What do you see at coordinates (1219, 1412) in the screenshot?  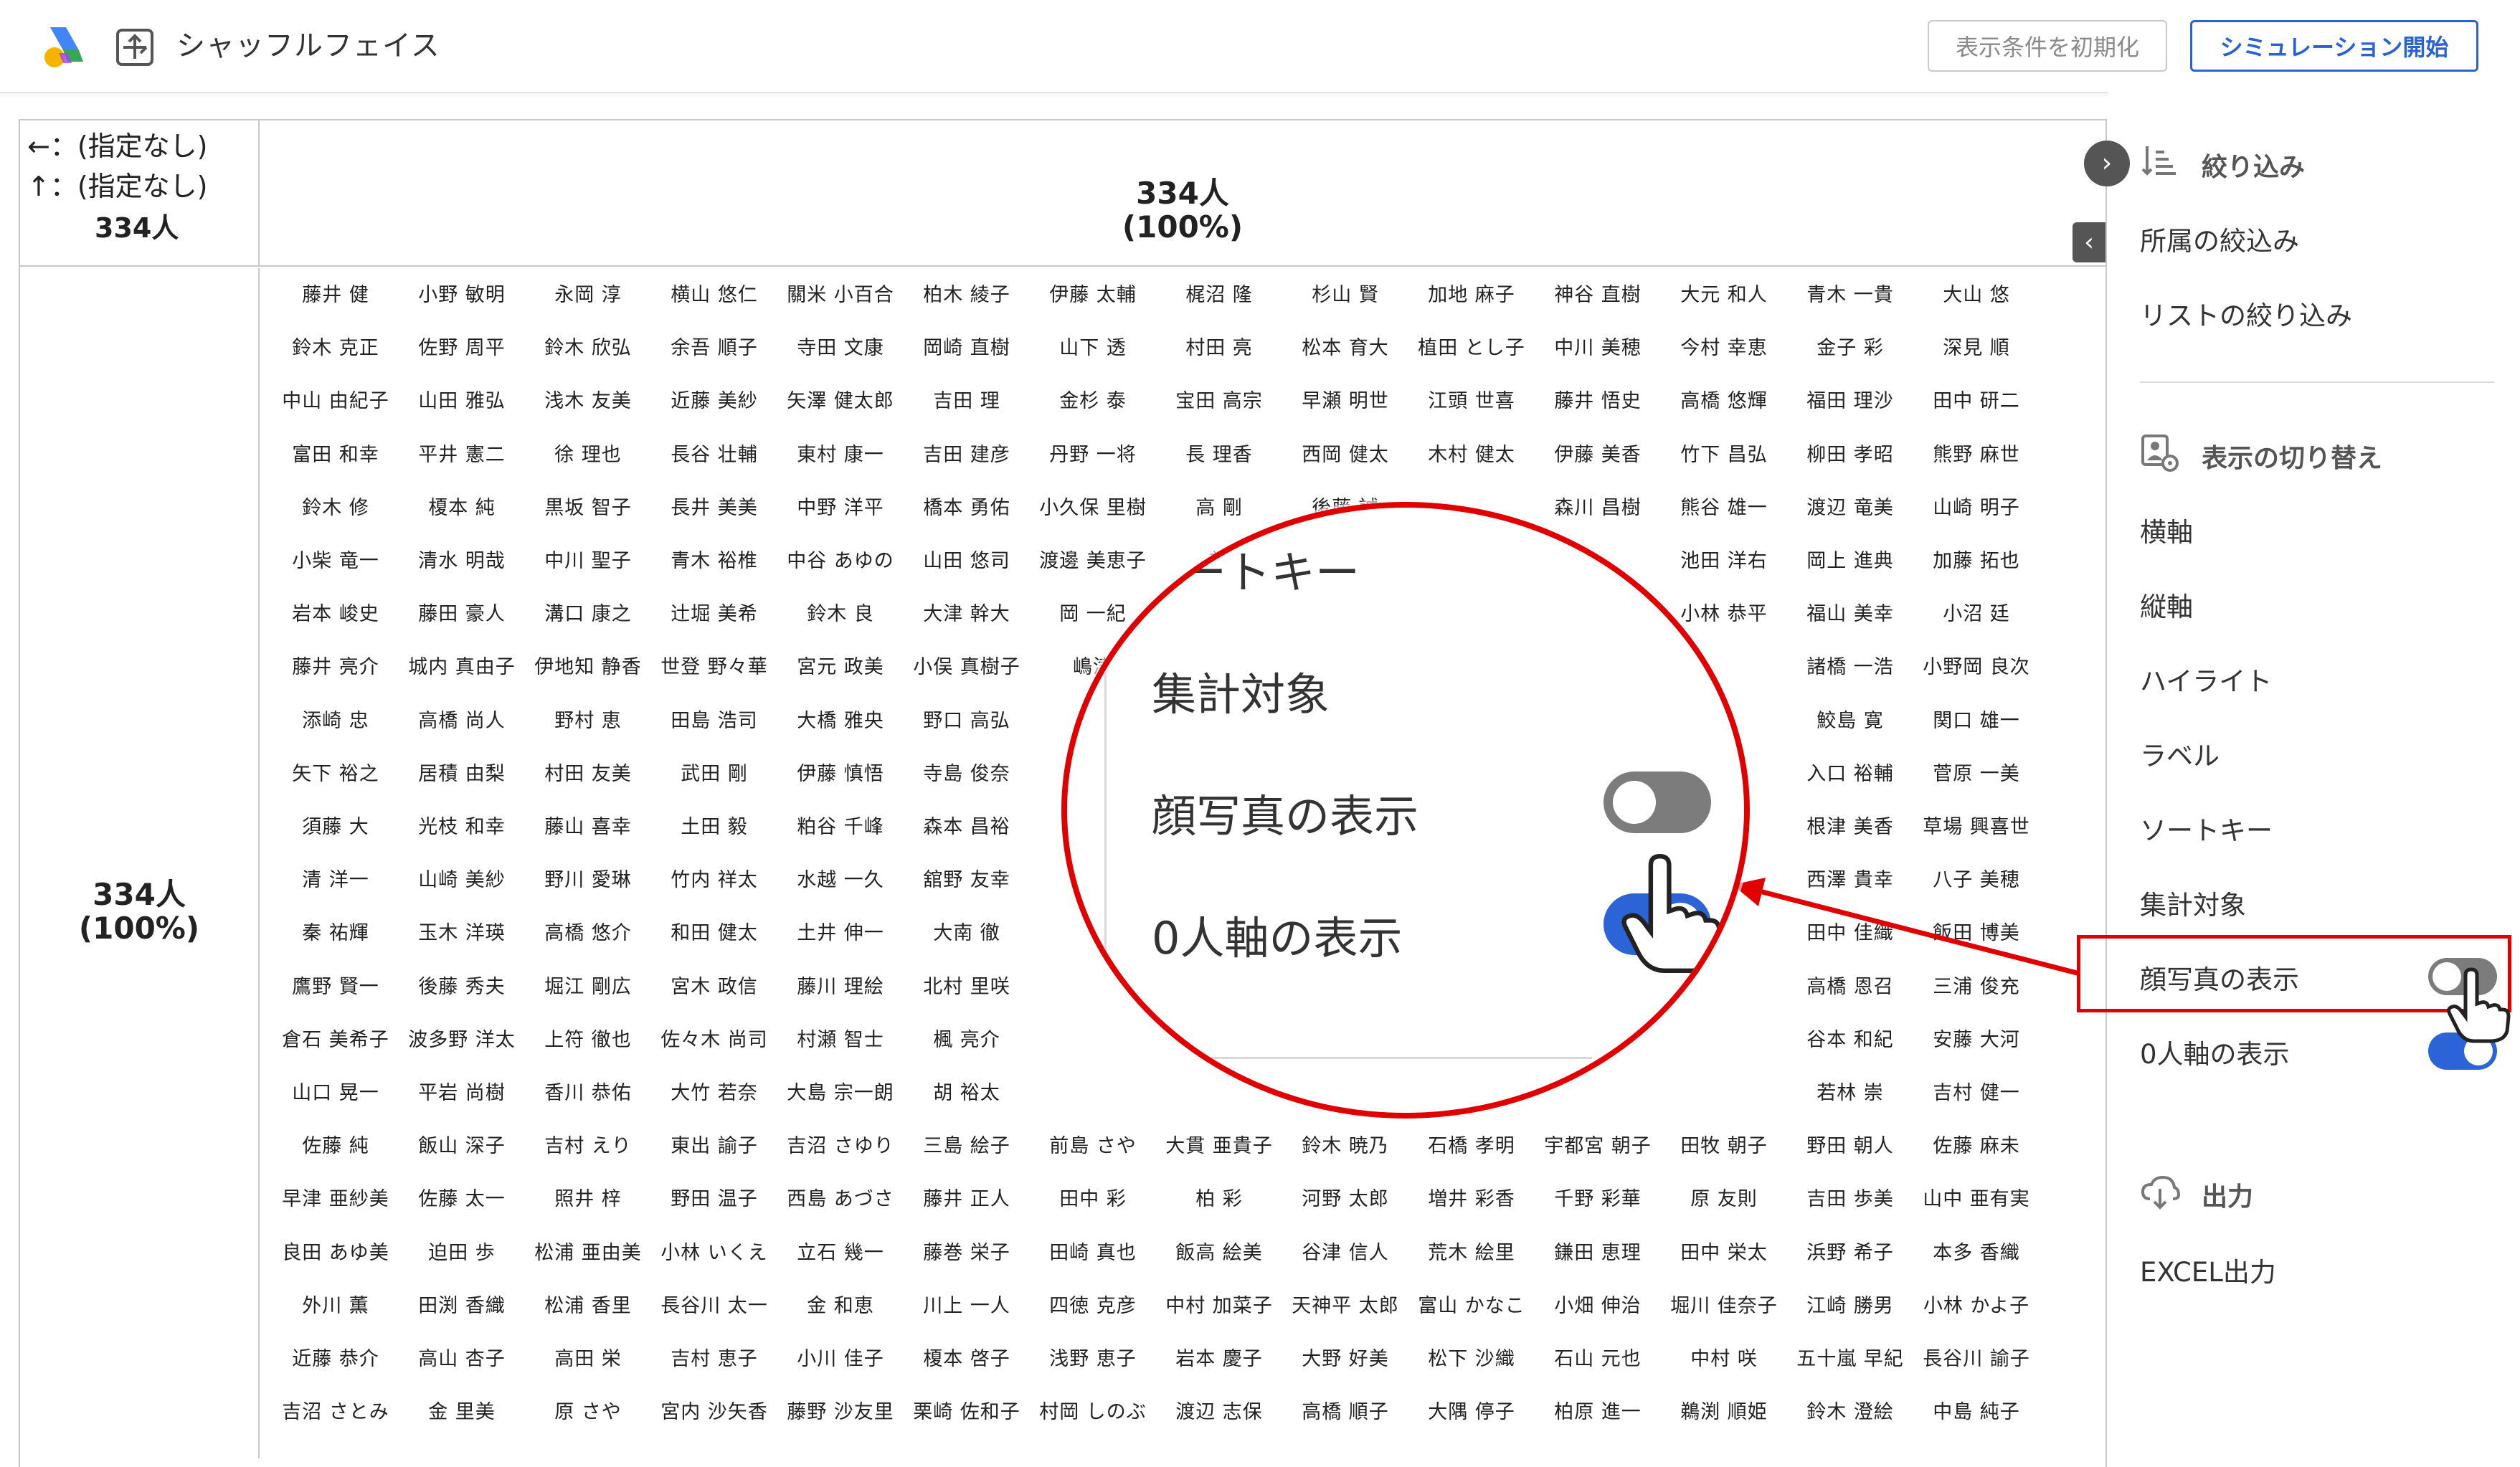 I see `person-name: 渡辺 志保` at bounding box center [1219, 1412].